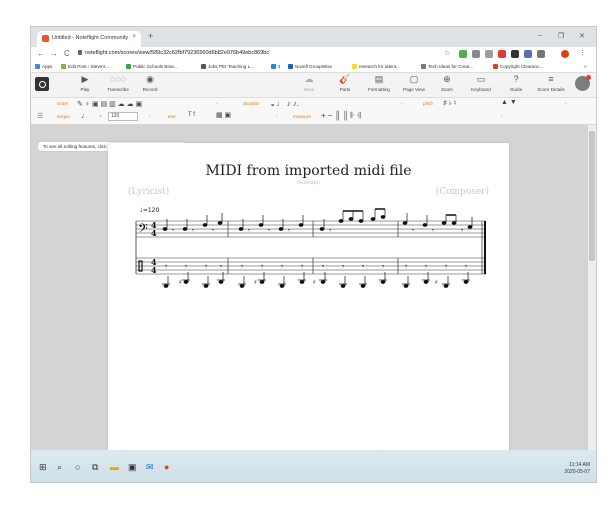  What do you see at coordinates (592, 196) in the screenshot?
I see `scrollbar-thumb` at bounding box center [592, 196].